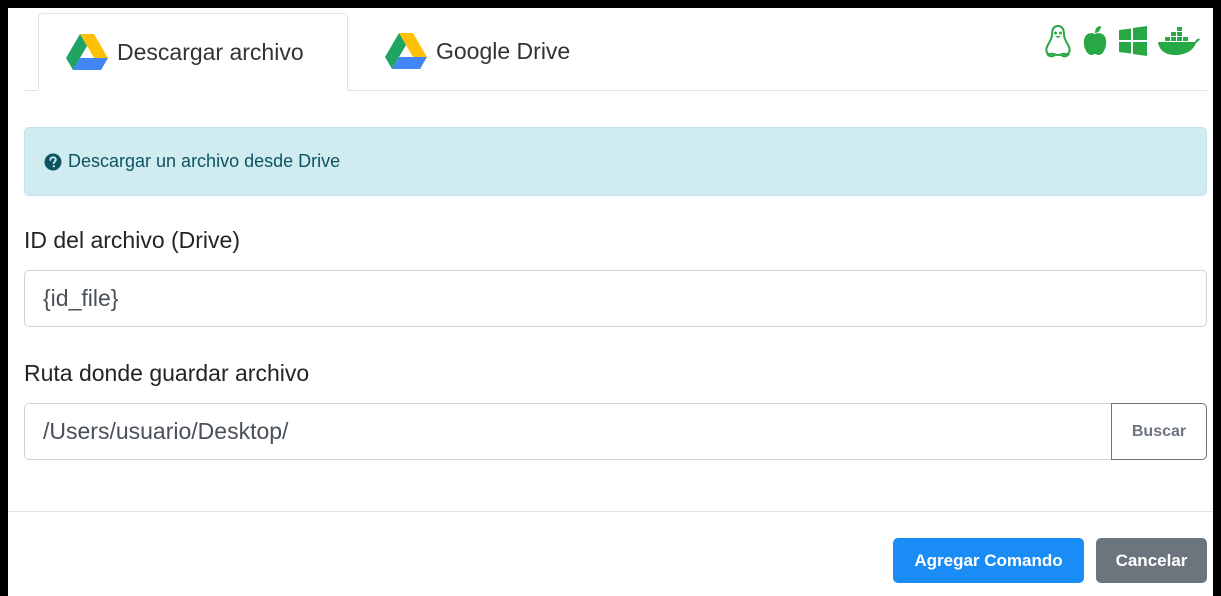  I want to click on tab-label: Google Drive, so click(503, 50).